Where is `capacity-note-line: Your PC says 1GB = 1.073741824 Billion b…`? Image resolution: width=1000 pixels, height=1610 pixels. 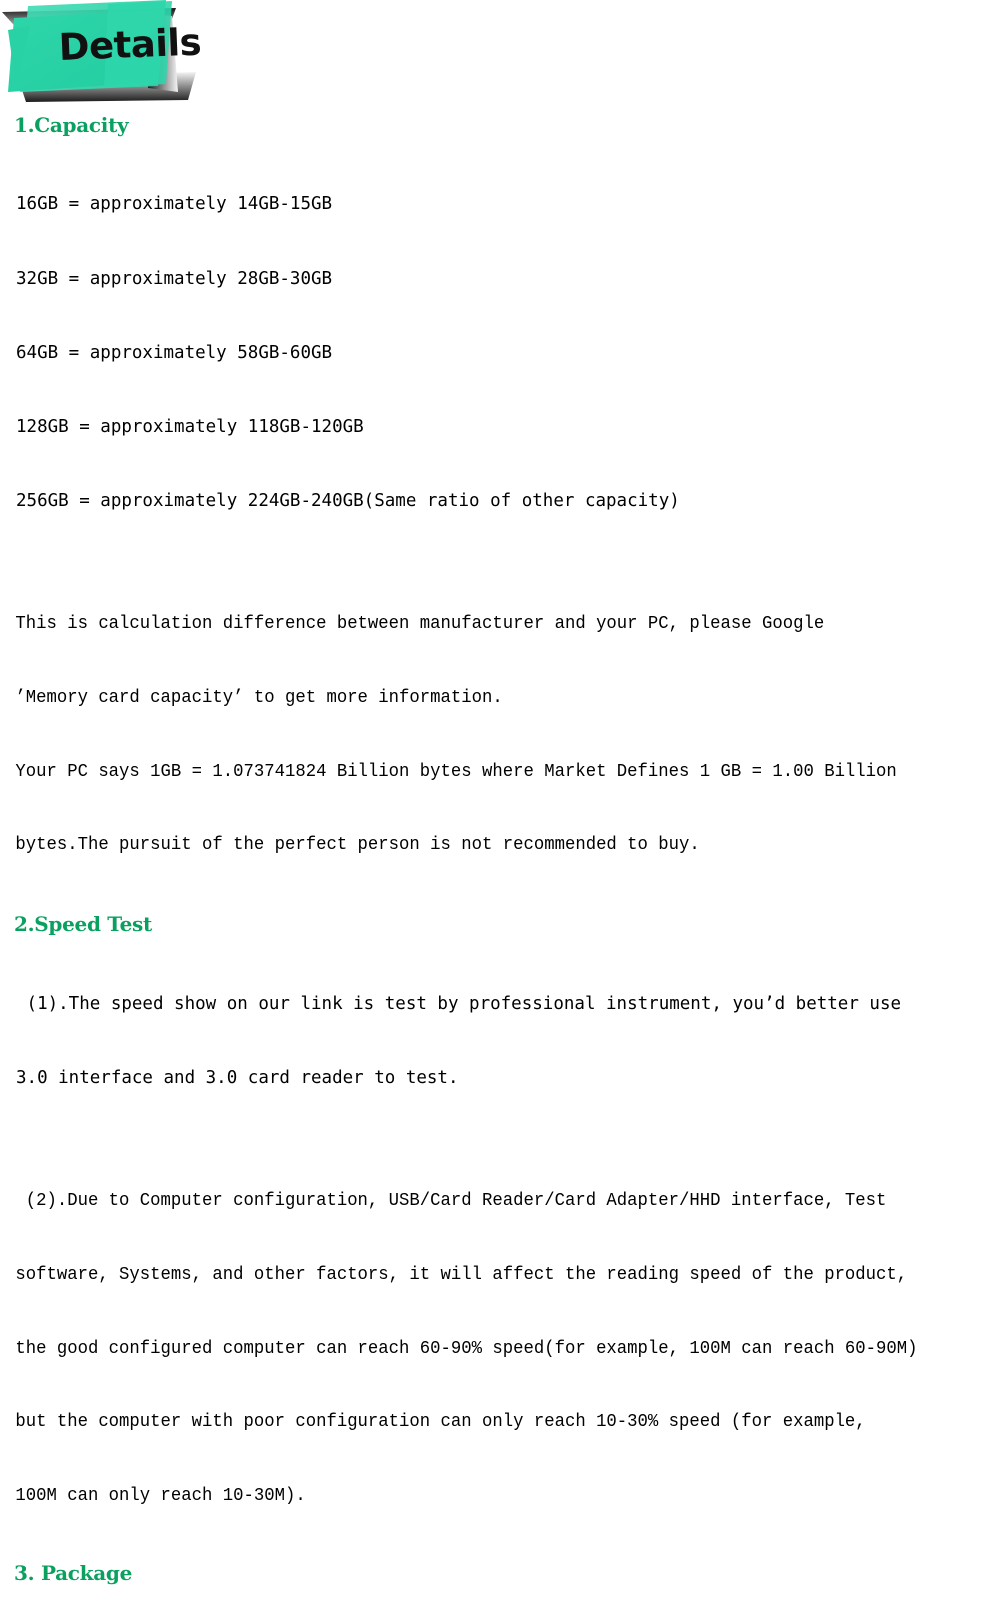 capacity-note-line: Your PC says 1GB = 1.073741824 Billion b… is located at coordinates (456, 771).